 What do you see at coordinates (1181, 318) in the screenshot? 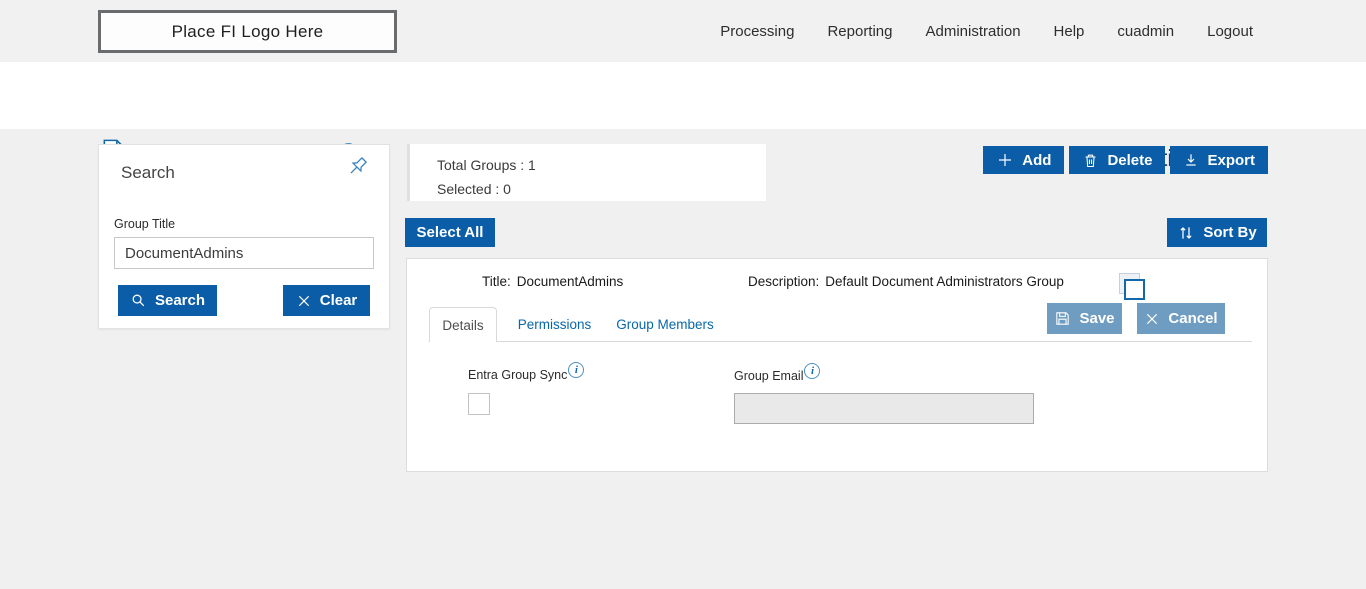
I see `cancel-button: Cancel` at bounding box center [1181, 318].